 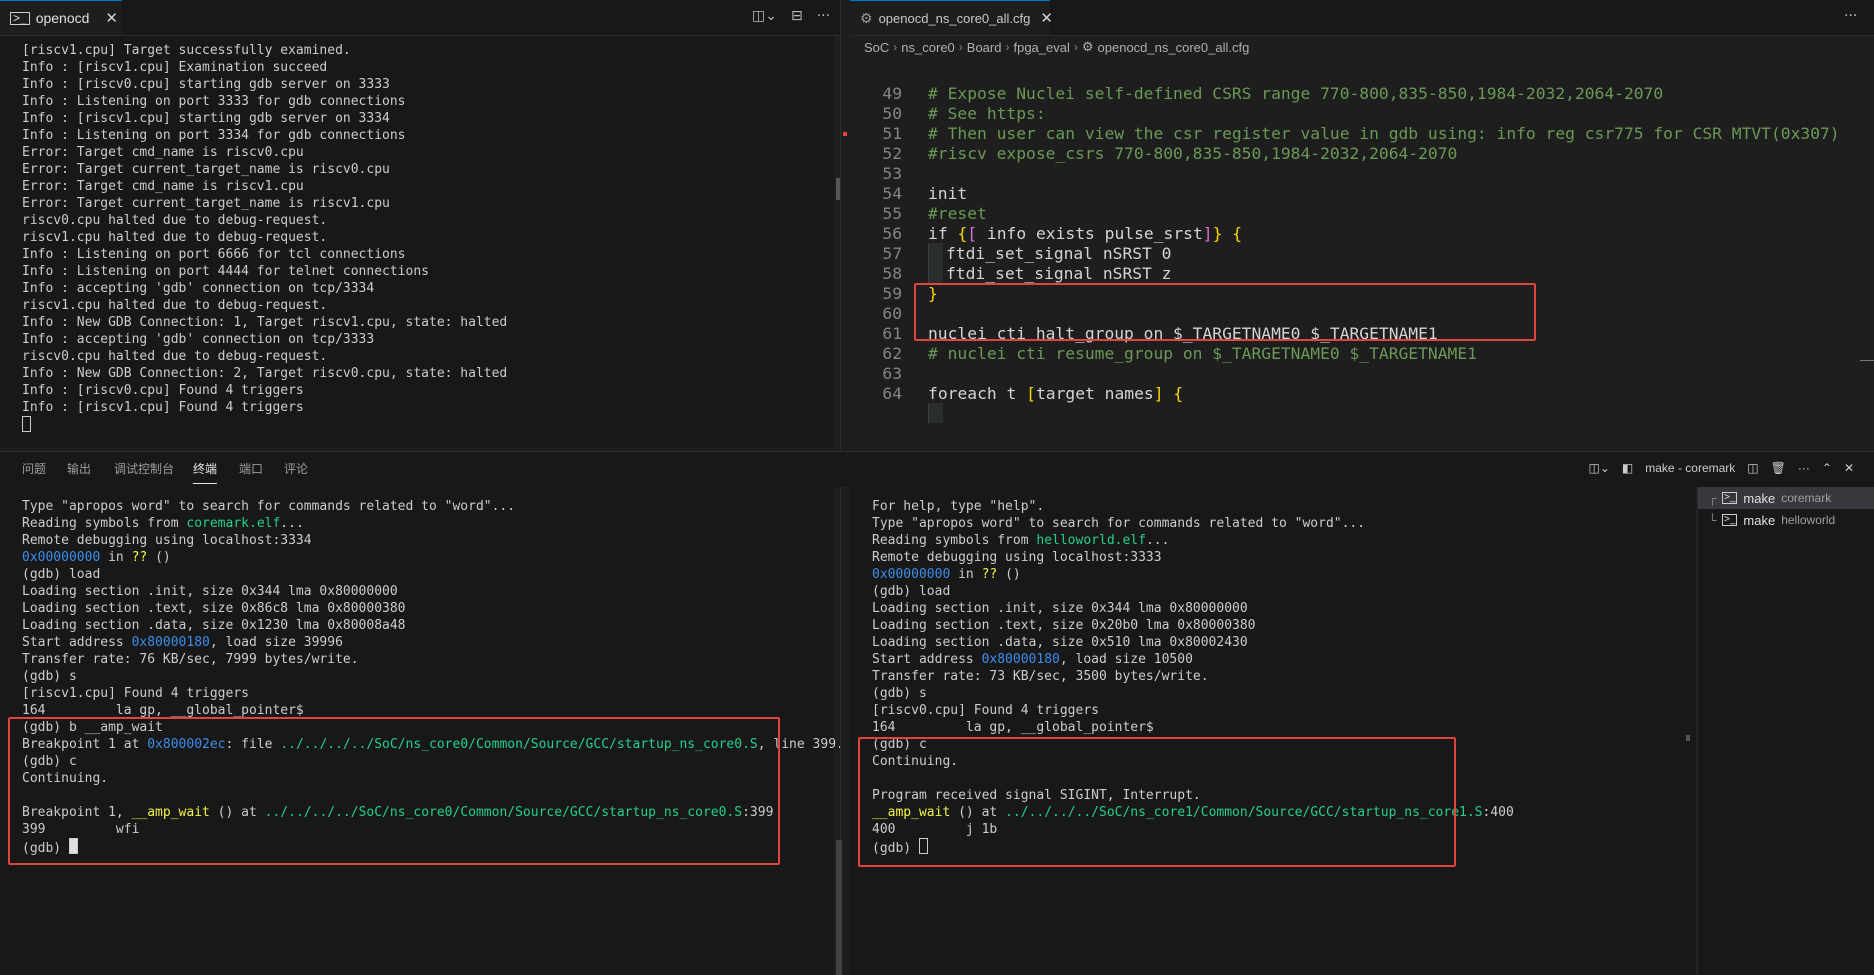 What do you see at coordinates (1786, 520) in the screenshot?
I see `terminal-list-item-helloworld: └ >_ make helloworld` at bounding box center [1786, 520].